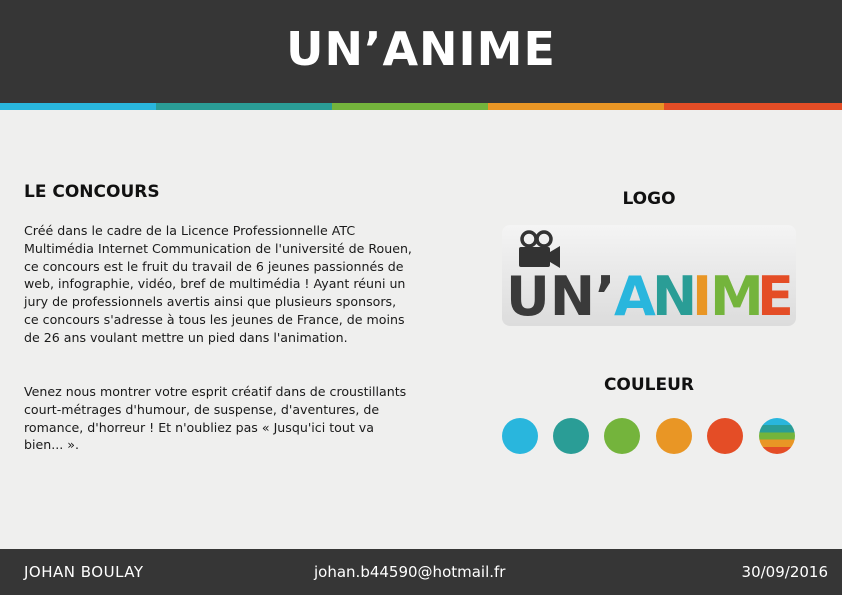  What do you see at coordinates (410, 106) in the screenshot?
I see `color-stripe-green` at bounding box center [410, 106].